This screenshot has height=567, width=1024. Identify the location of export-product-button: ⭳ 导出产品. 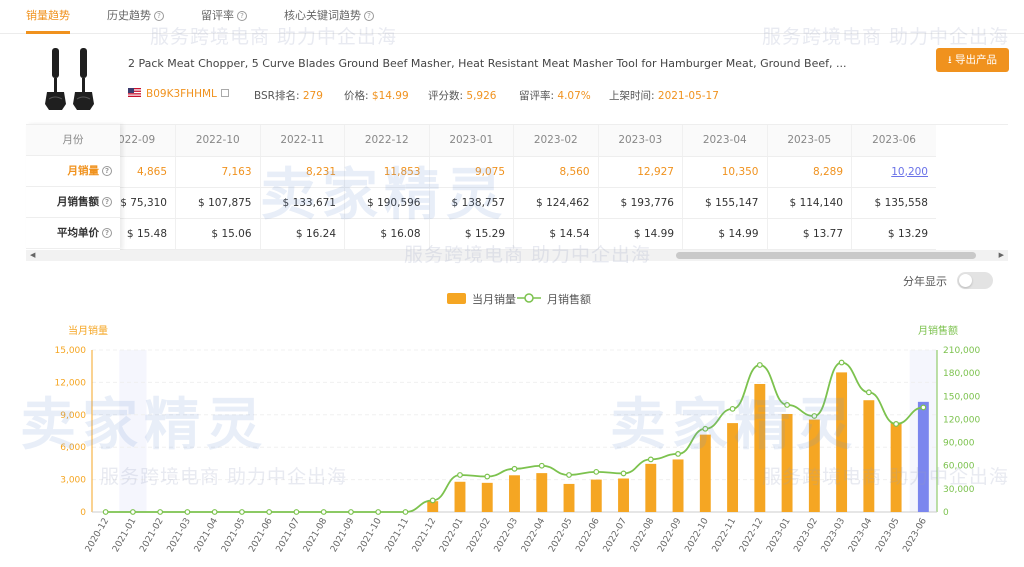
(972, 60).